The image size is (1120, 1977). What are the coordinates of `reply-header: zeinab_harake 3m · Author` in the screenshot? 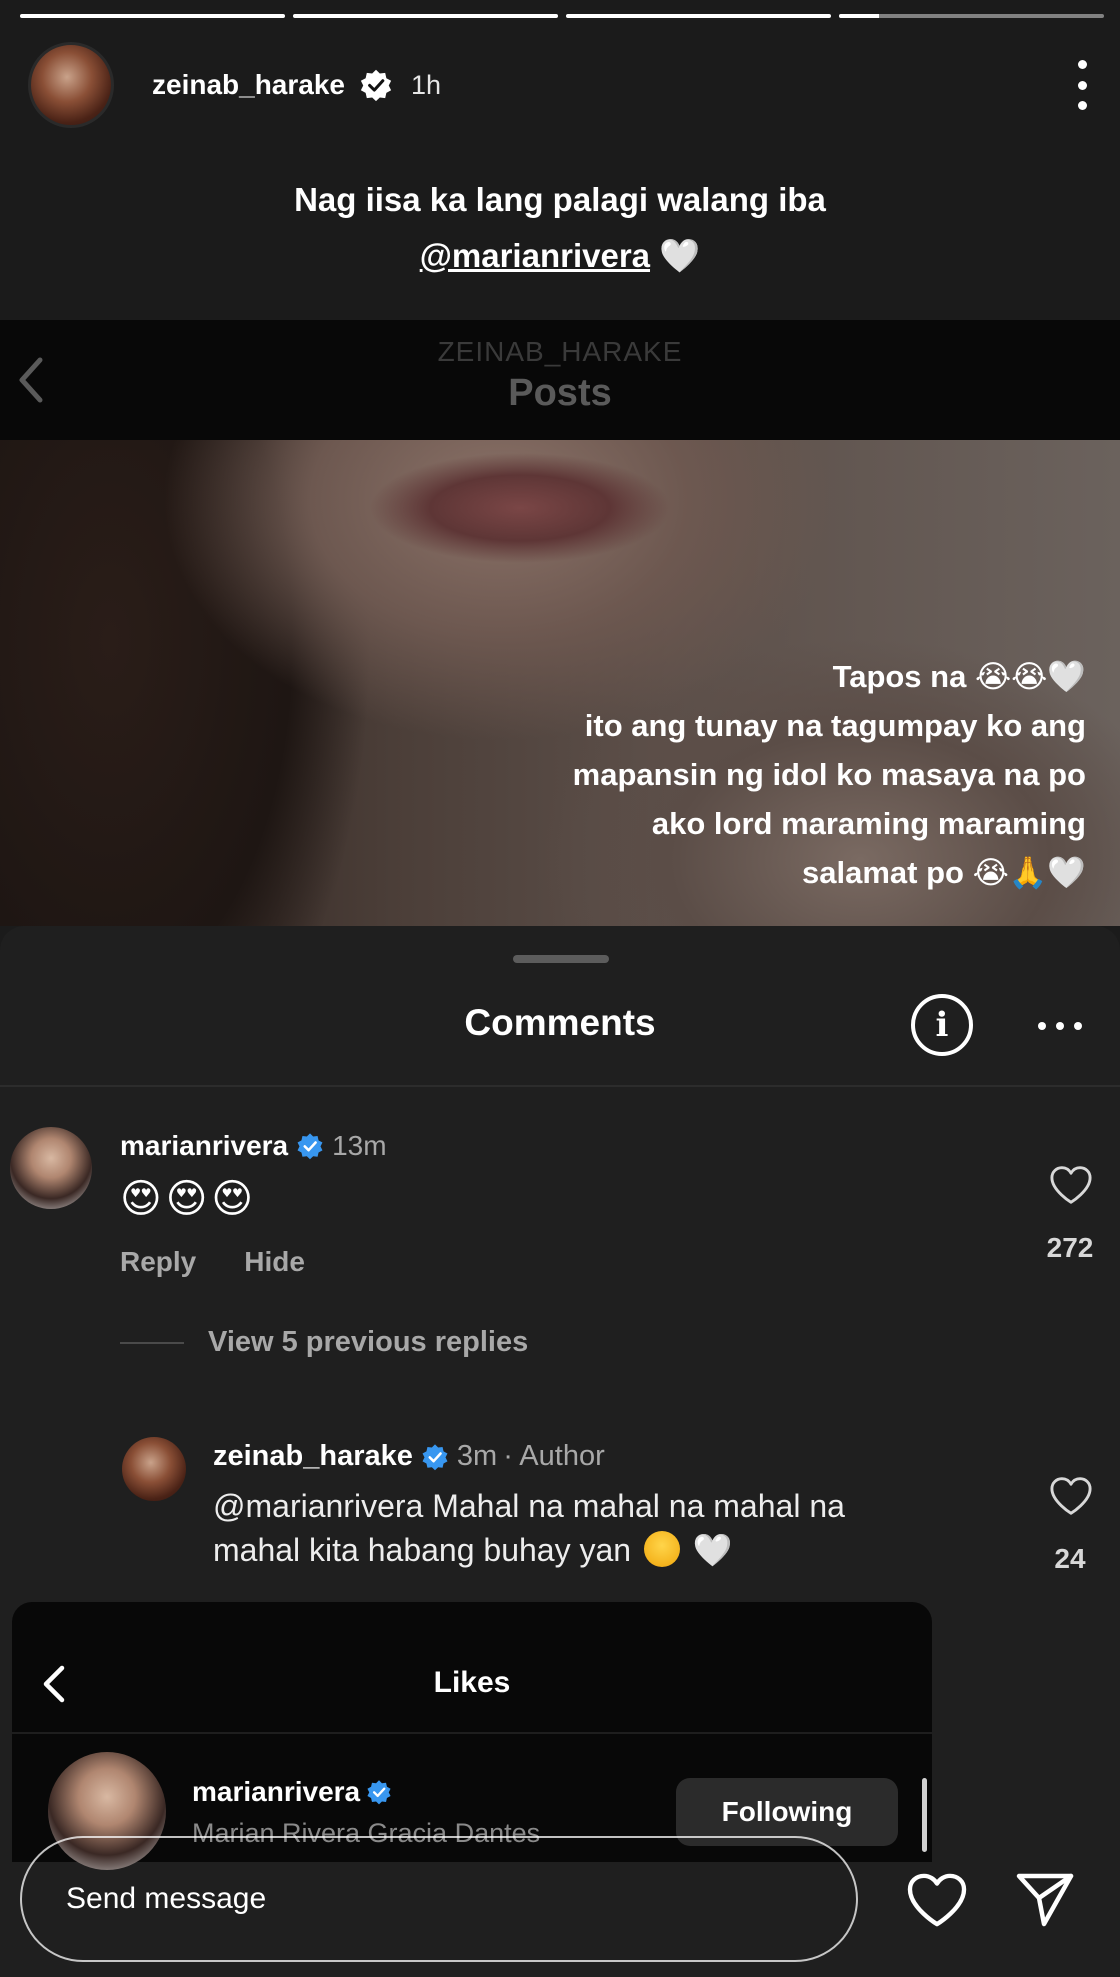 It's located at (409, 1456).